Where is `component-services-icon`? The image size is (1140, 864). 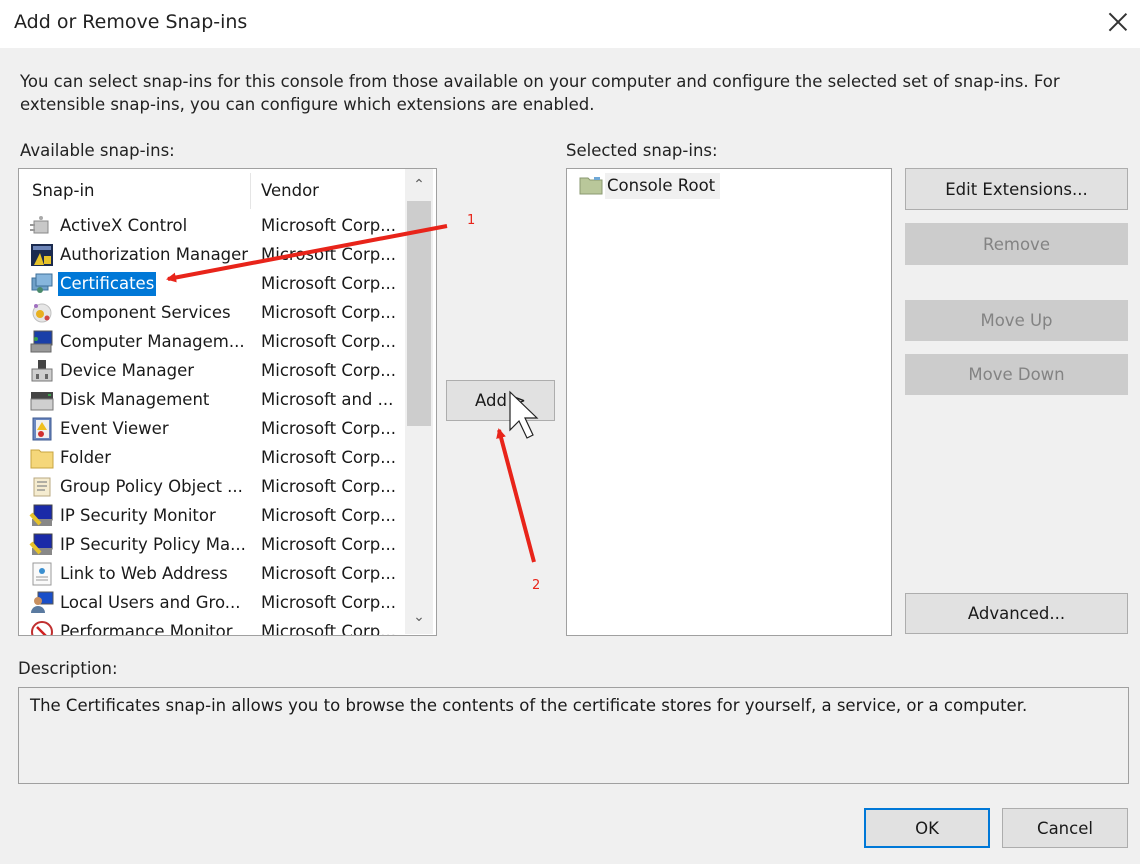 component-services-icon is located at coordinates (42, 313).